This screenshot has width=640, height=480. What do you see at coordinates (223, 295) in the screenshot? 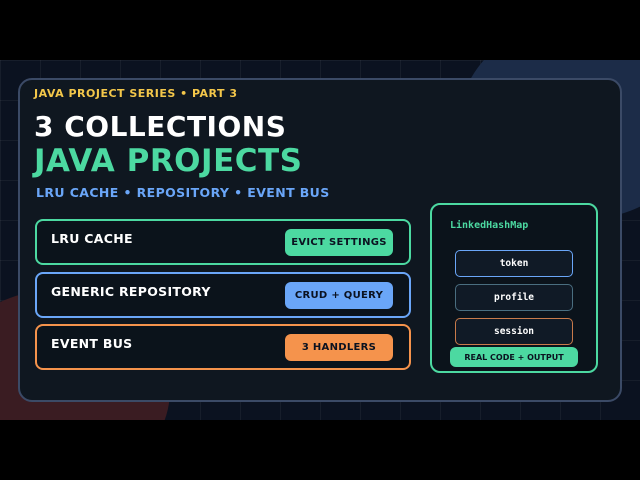
I see `project-row-generic-repository: GENERIC REPOSITORY CRUD + QUERY` at bounding box center [223, 295].